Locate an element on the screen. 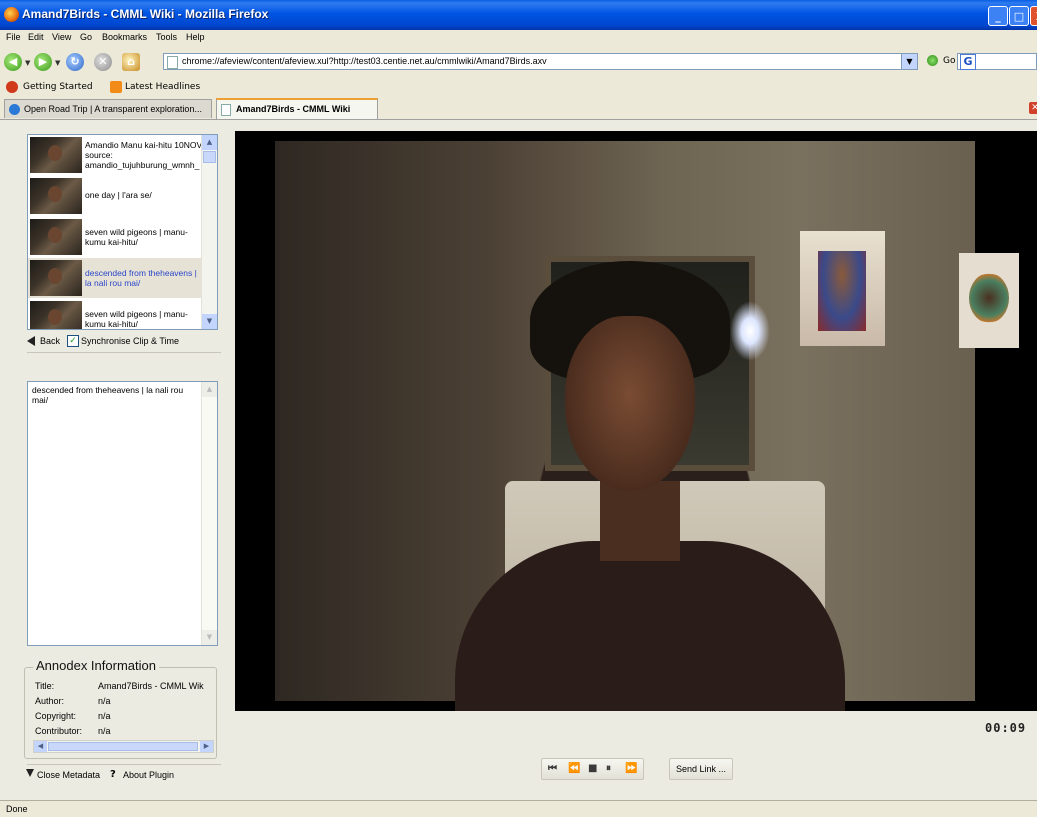 The width and height of the screenshot is (1037, 817). status-bar: Done is located at coordinates (518, 808).